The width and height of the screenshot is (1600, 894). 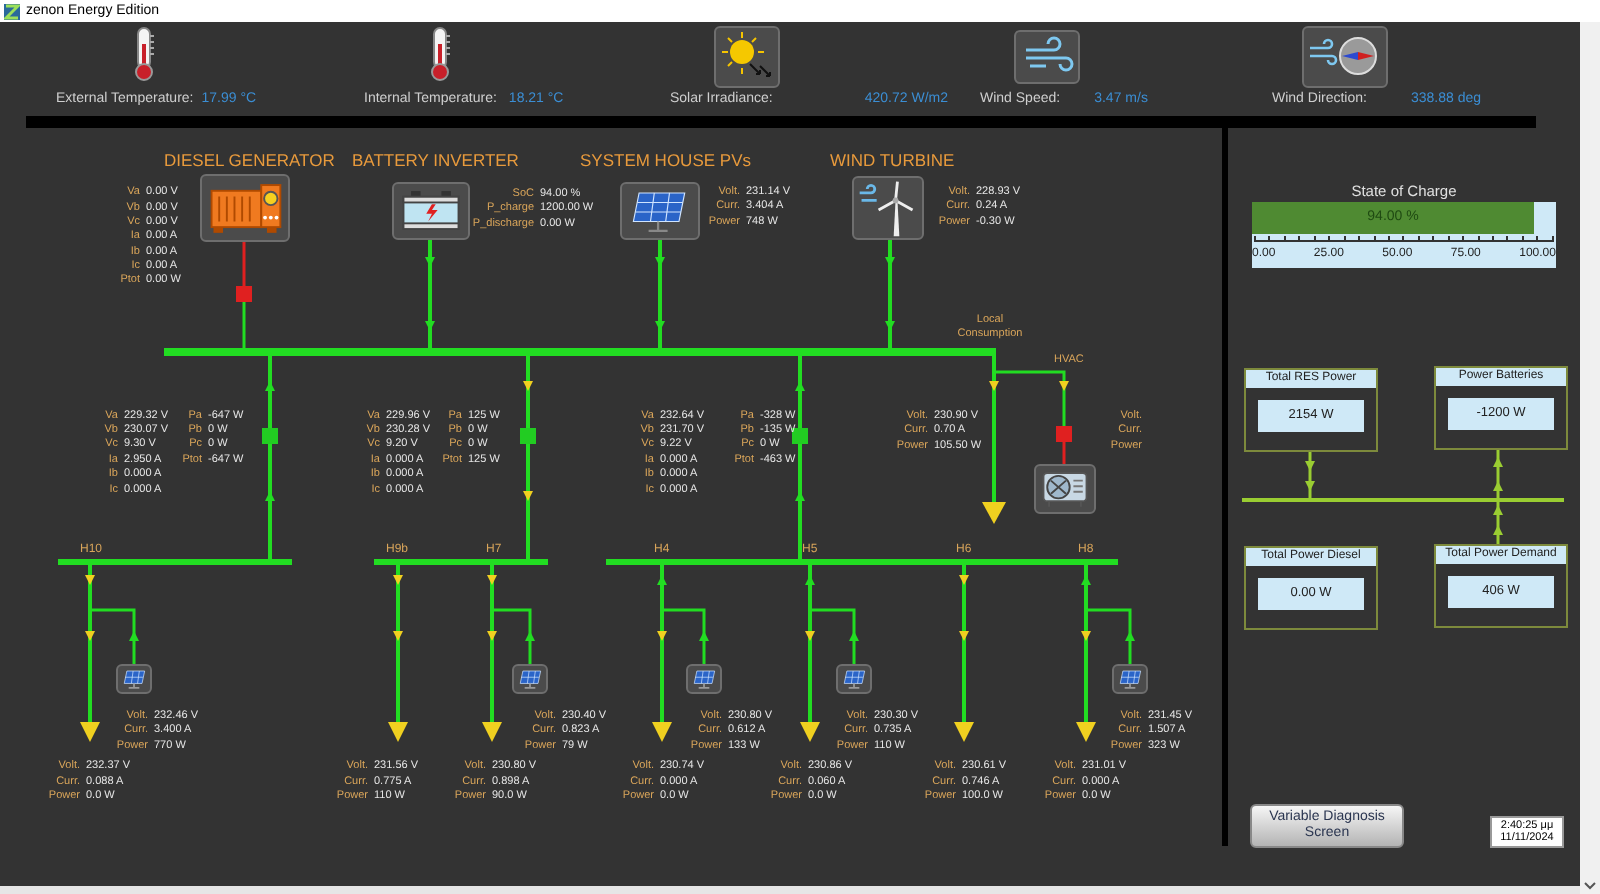 What do you see at coordinates (435, 160) in the screenshot?
I see `source-title: BATTERY INVERTER` at bounding box center [435, 160].